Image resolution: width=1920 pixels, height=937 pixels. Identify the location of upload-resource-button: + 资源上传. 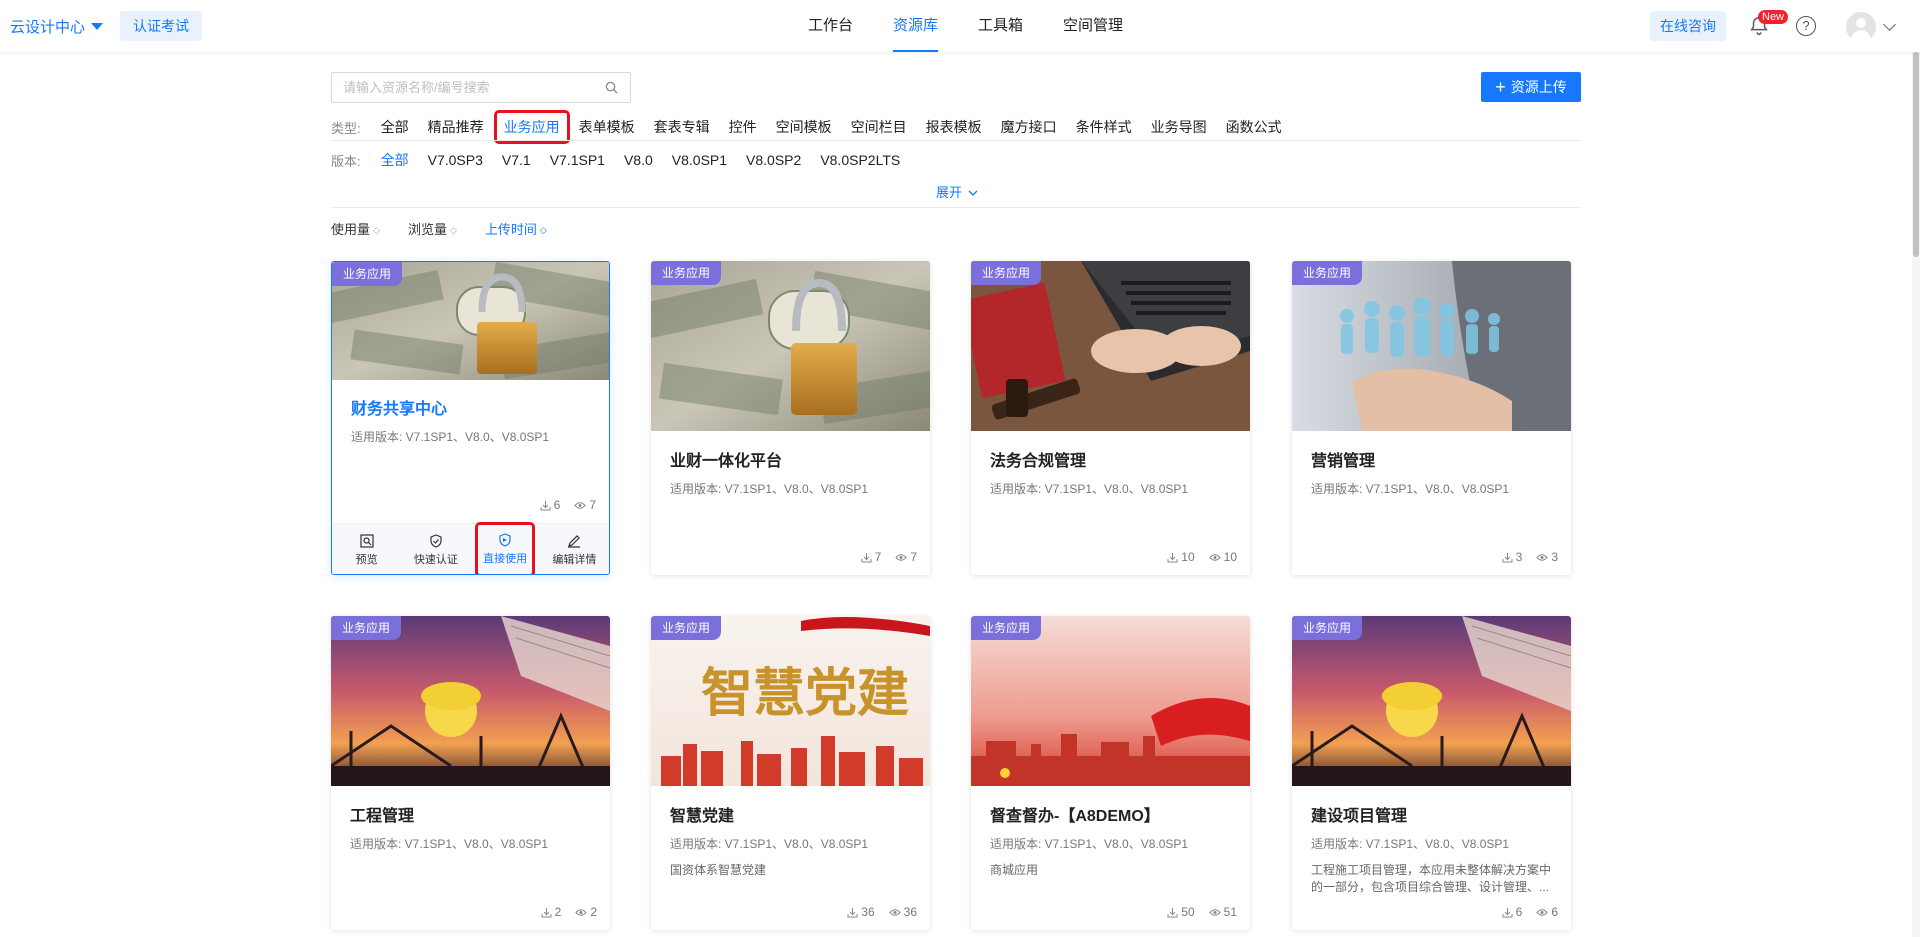
(1531, 87).